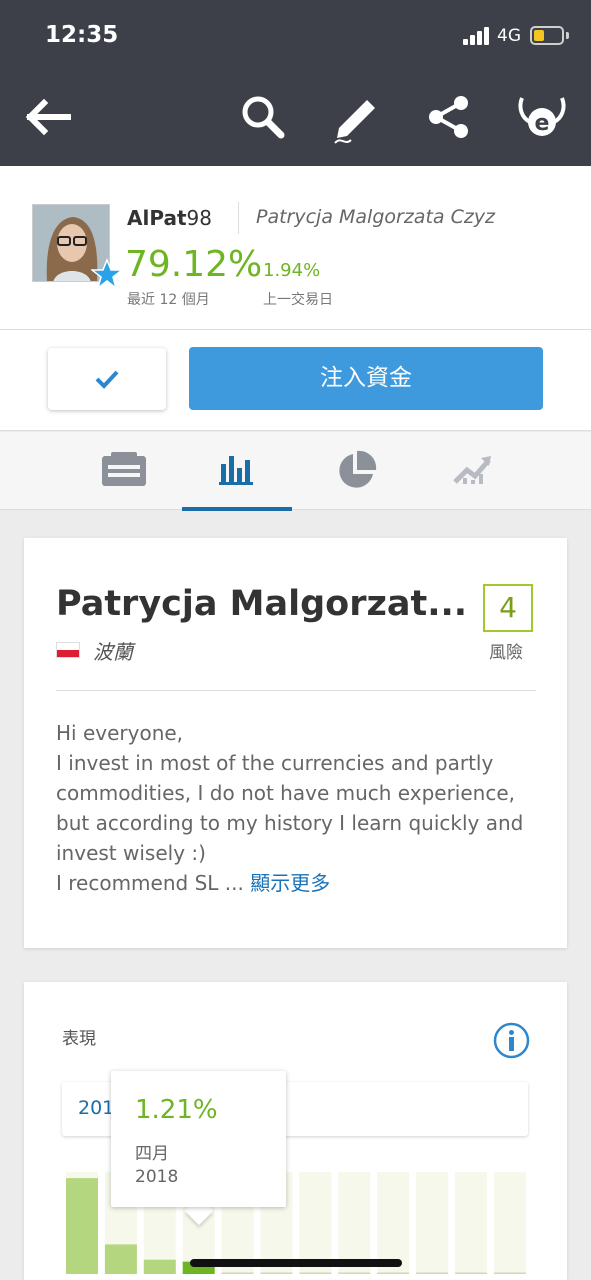 Image resolution: width=591 pixels, height=1280 pixels. I want to click on toolbar: e, so click(295, 118).